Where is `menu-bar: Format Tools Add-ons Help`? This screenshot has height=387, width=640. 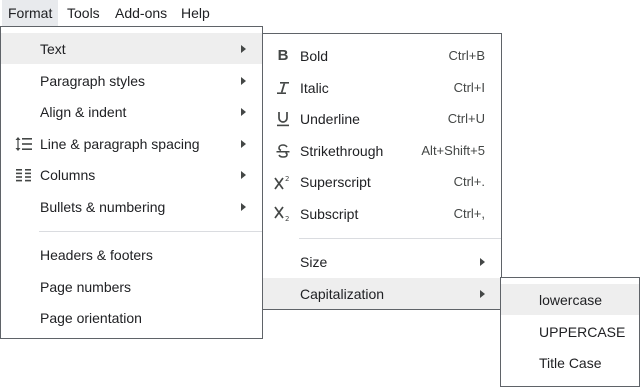 menu-bar: Format Tools Add-ons Help is located at coordinates (131, 13).